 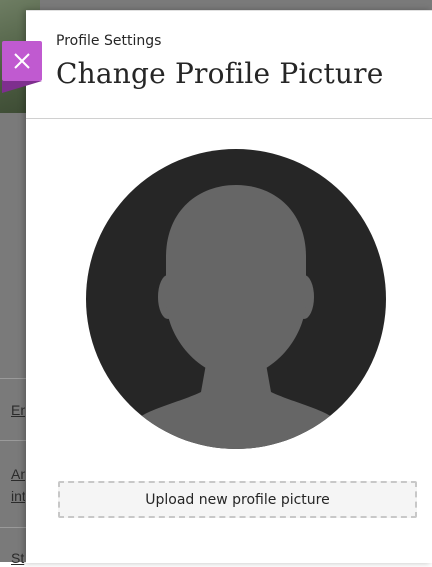 I want to click on close-icon, so click(x=22, y=61).